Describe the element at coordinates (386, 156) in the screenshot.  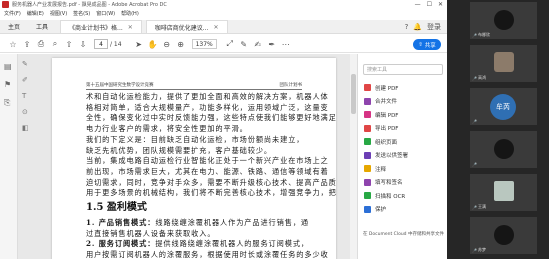
I see `tool-send-sign: 发送以供签署` at that location.